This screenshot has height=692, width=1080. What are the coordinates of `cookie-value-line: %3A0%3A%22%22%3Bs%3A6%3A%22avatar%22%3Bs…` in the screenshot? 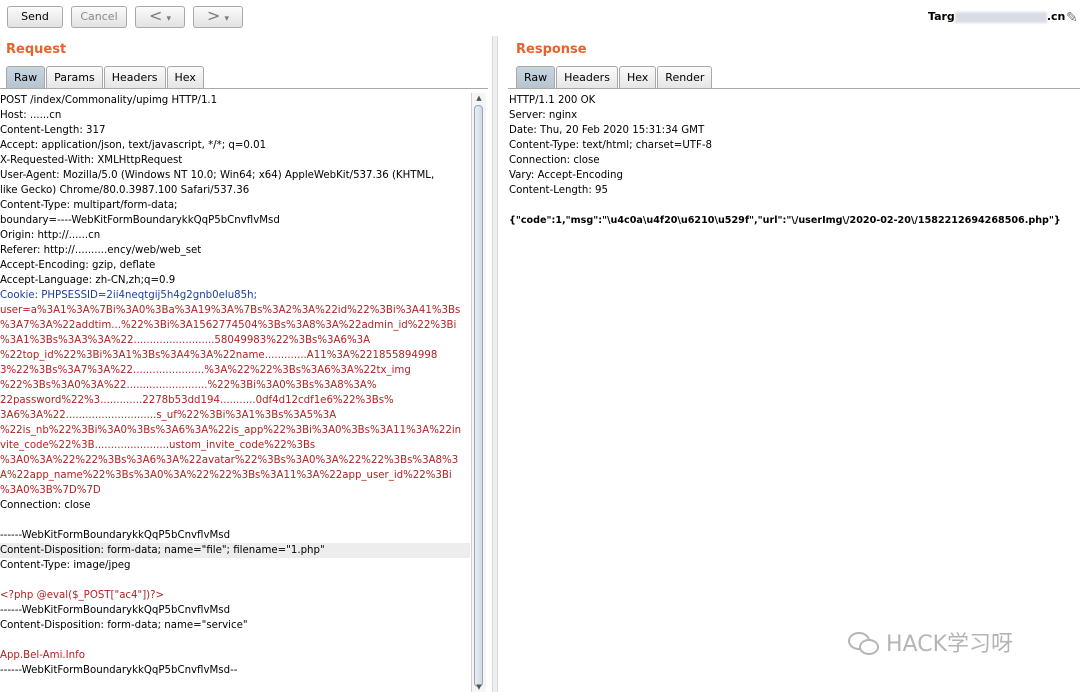 It's located at (229, 460).